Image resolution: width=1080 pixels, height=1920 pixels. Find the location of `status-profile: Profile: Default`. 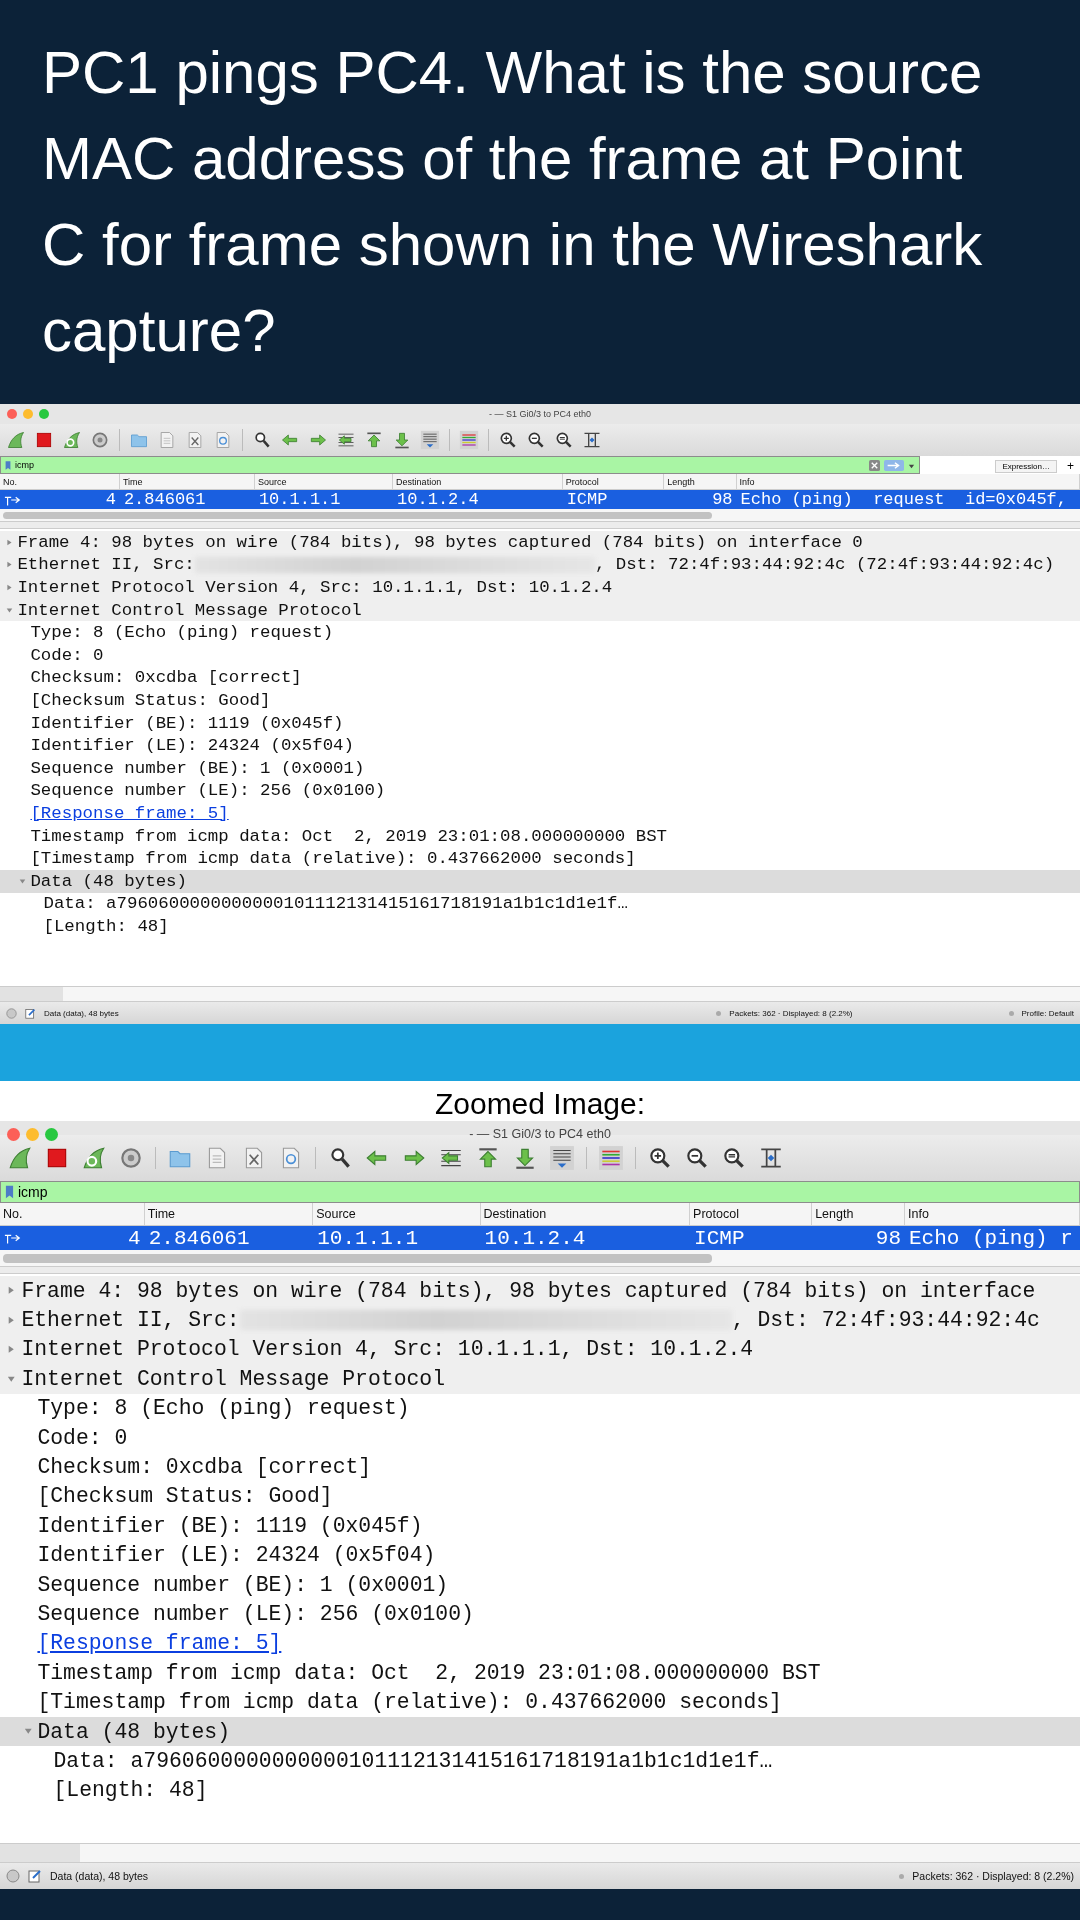

status-profile: Profile: Default is located at coordinates (1047, 1013).